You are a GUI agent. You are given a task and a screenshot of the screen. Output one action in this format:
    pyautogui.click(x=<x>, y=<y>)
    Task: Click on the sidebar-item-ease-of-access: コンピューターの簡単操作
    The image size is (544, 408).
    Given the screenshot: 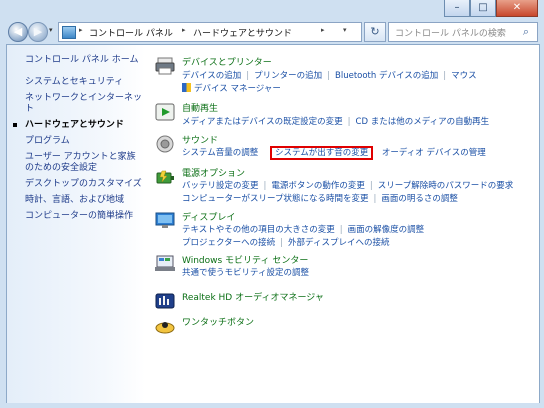 What is the action you would take?
    pyautogui.click(x=84, y=216)
    